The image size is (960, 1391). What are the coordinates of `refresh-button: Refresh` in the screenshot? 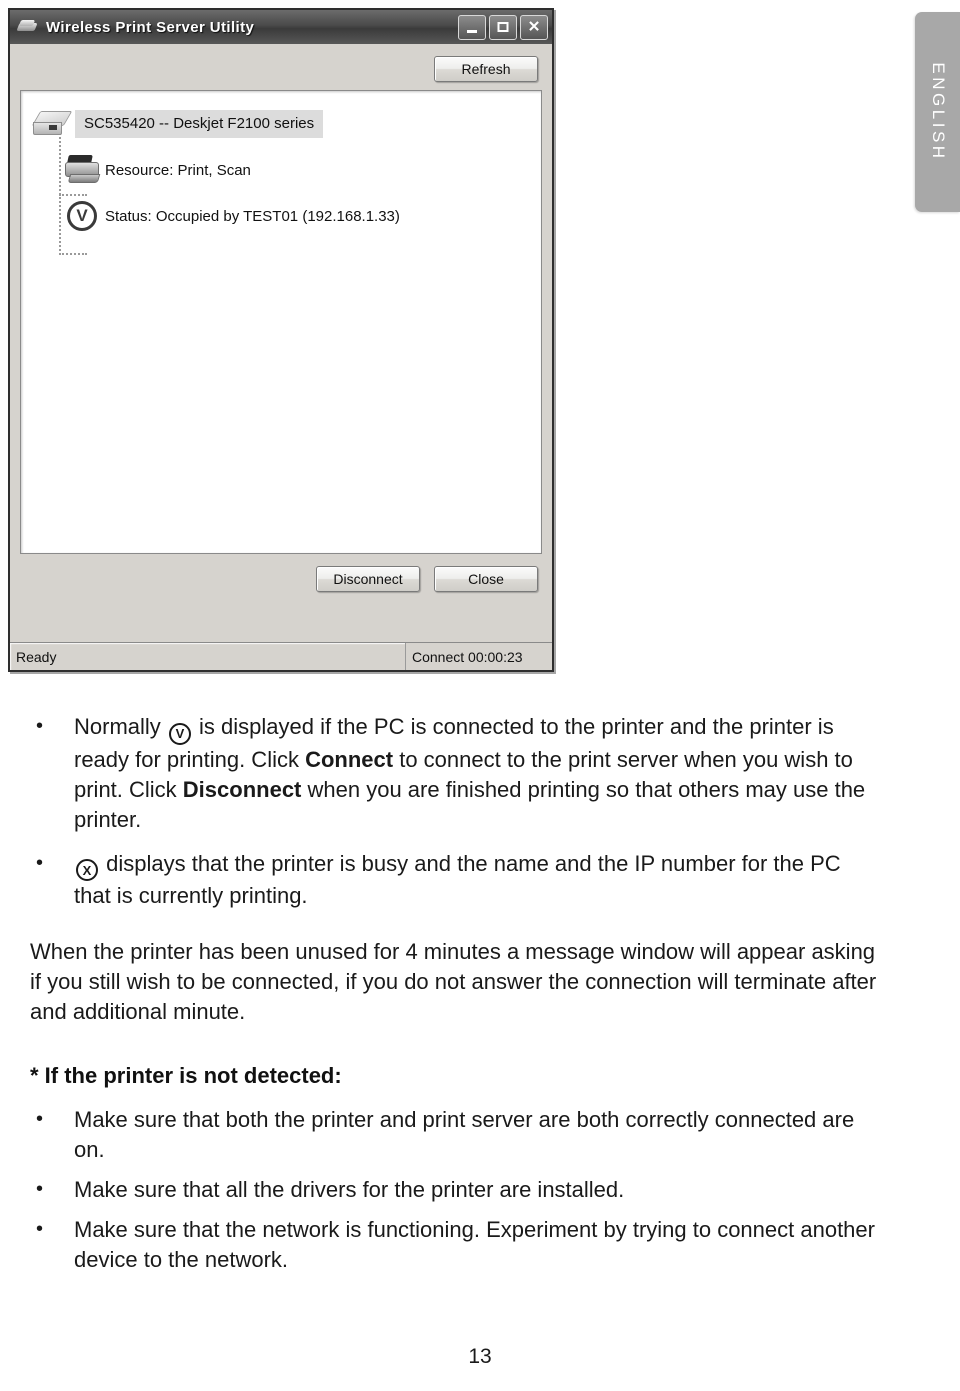 It's located at (486, 69).